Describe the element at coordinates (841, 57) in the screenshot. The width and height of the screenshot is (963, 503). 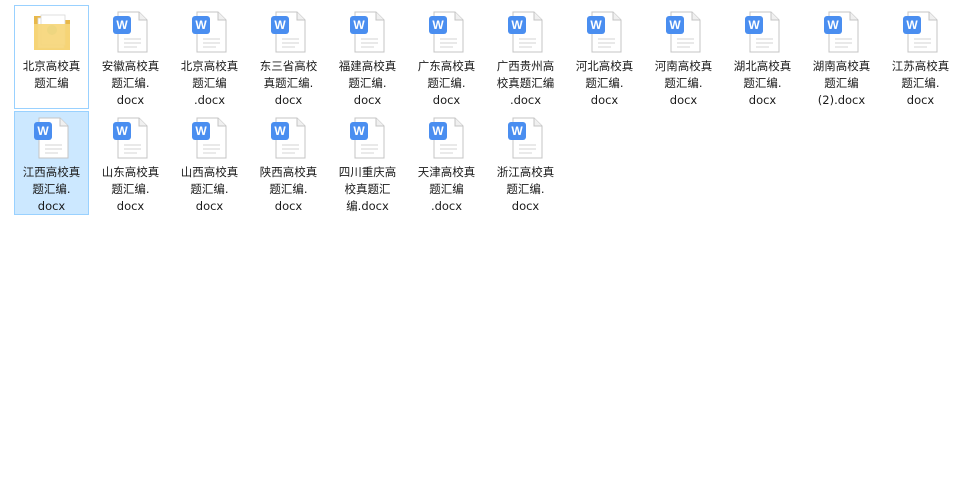
I see `file-item: W 湖南高校真 题汇编 (2).docx` at that location.